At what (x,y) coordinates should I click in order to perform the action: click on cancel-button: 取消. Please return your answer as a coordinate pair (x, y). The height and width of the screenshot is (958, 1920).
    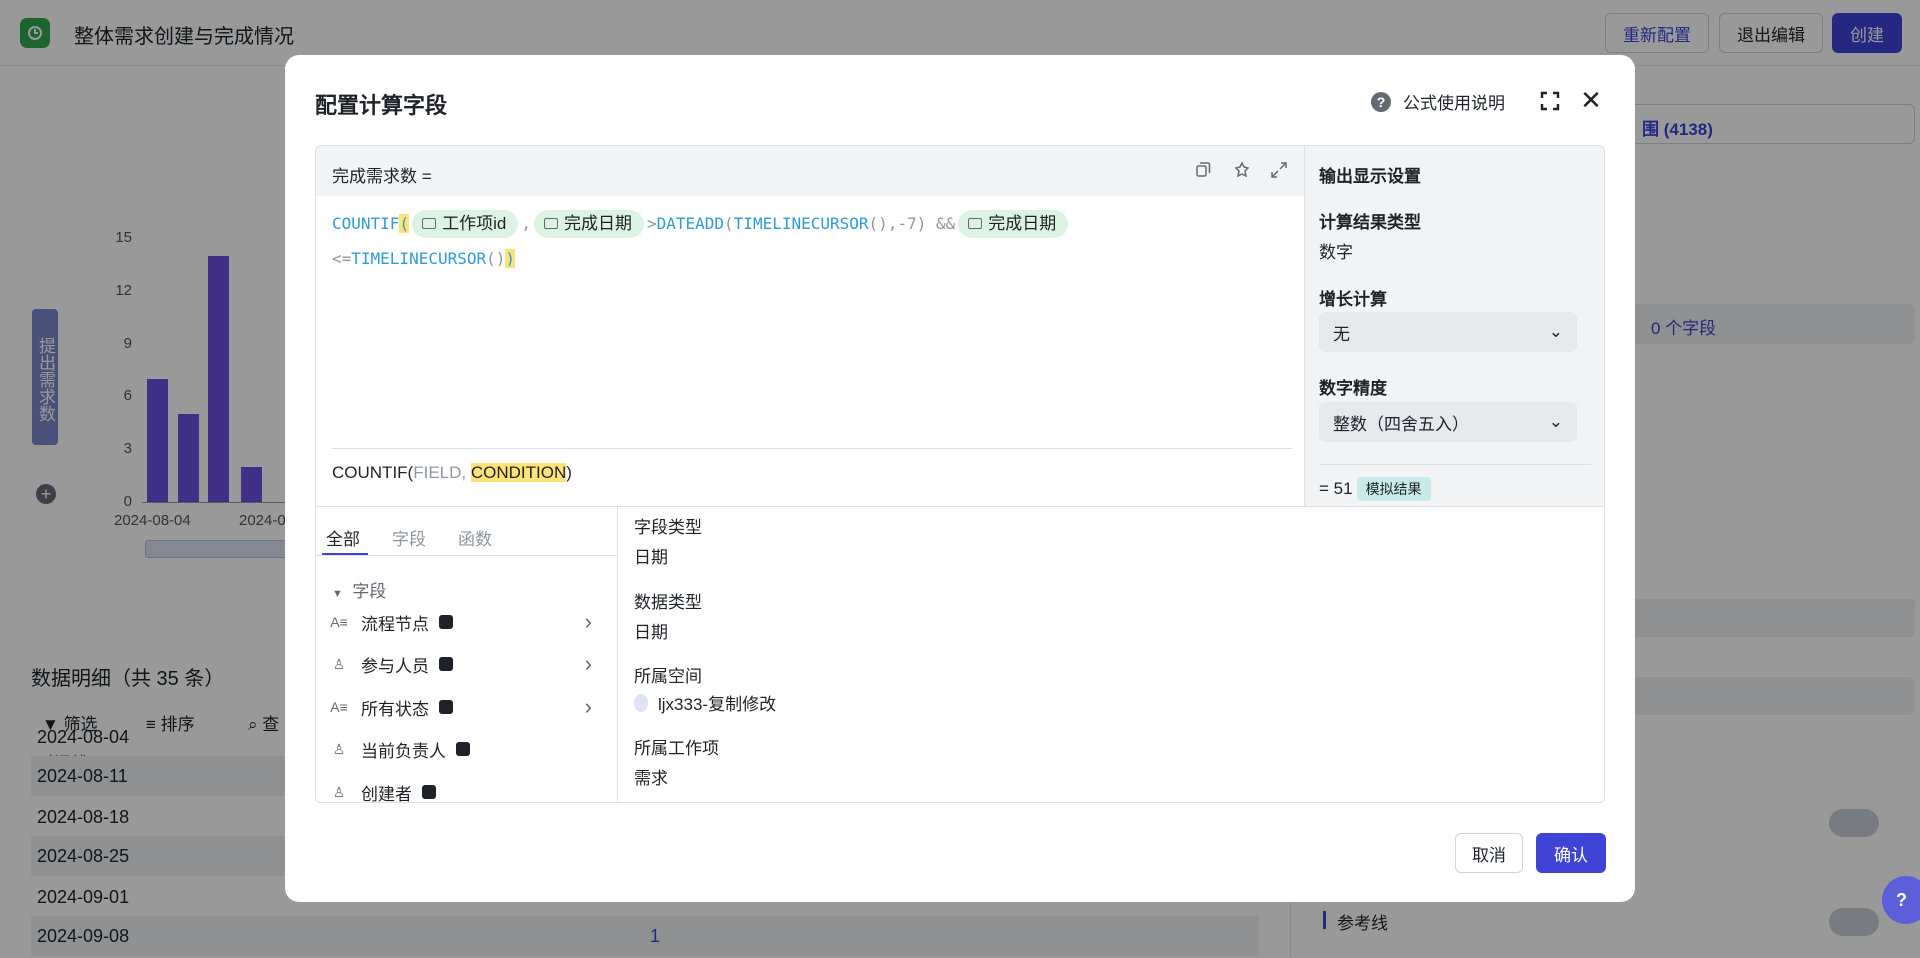
    Looking at the image, I should click on (1489, 853).